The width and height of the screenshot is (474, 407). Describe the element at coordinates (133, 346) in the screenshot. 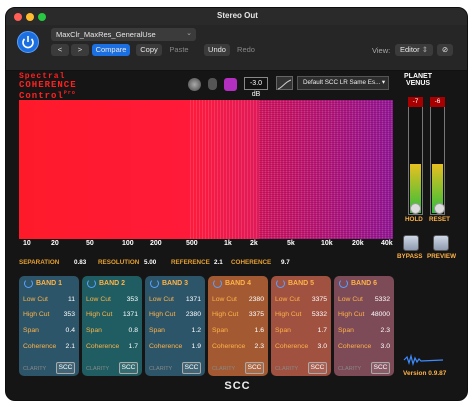

I see `band-coherence-value: 1.7` at that location.